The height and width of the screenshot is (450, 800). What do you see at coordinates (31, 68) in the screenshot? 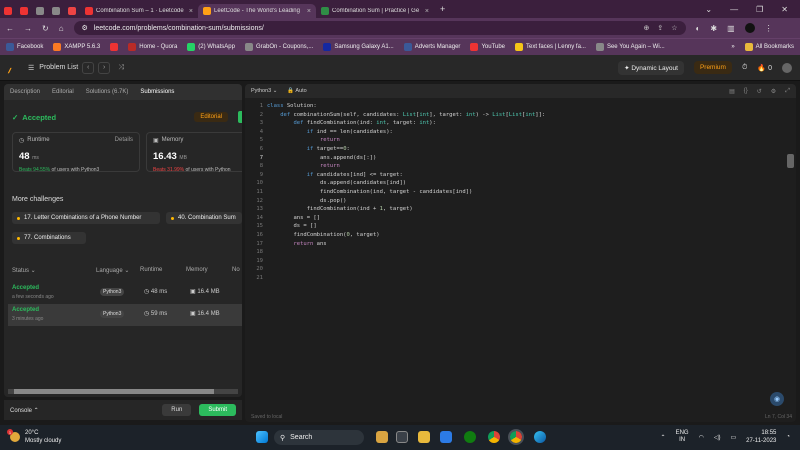
I see `problem-list-icon: ☰` at bounding box center [31, 68].